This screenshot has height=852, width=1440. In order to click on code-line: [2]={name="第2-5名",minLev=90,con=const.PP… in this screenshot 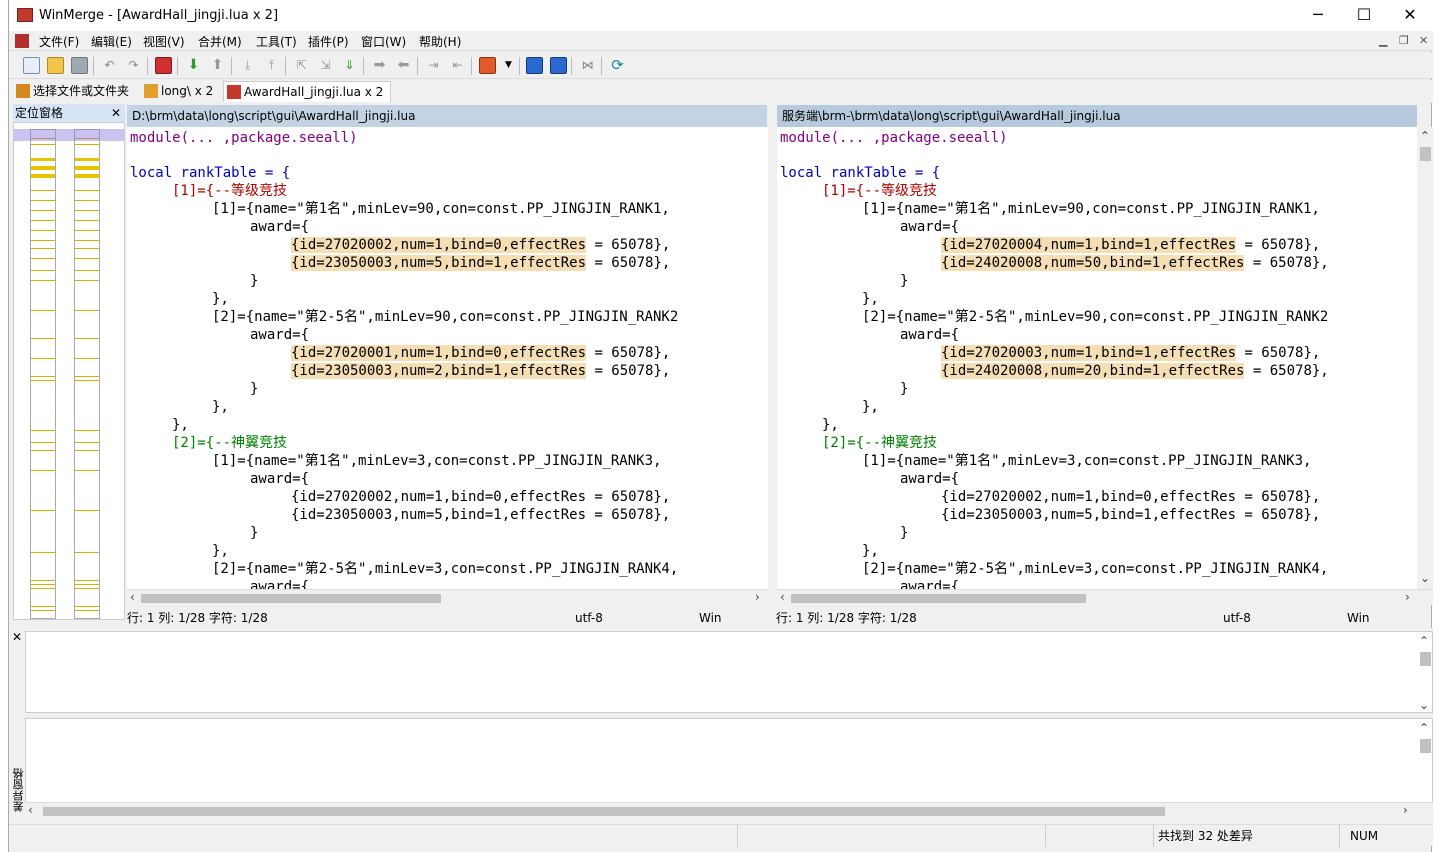, I will do `click(445, 317)`.